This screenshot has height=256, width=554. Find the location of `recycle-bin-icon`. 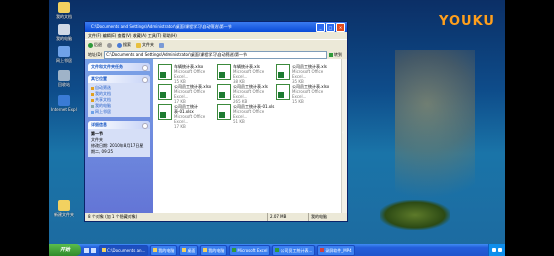

recycle-bin-icon is located at coordinates (64, 75).